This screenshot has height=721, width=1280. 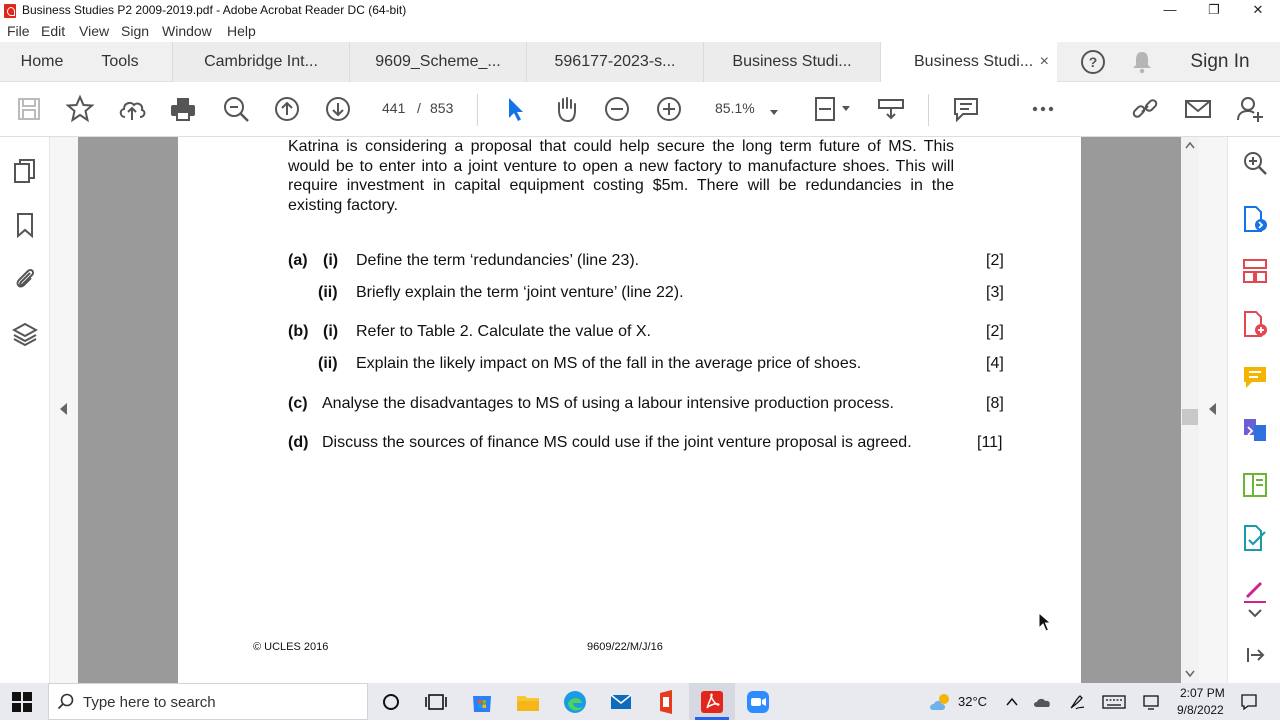 What do you see at coordinates (968, 62) in the screenshot?
I see `document-tab-active: Business Studi... ×` at bounding box center [968, 62].